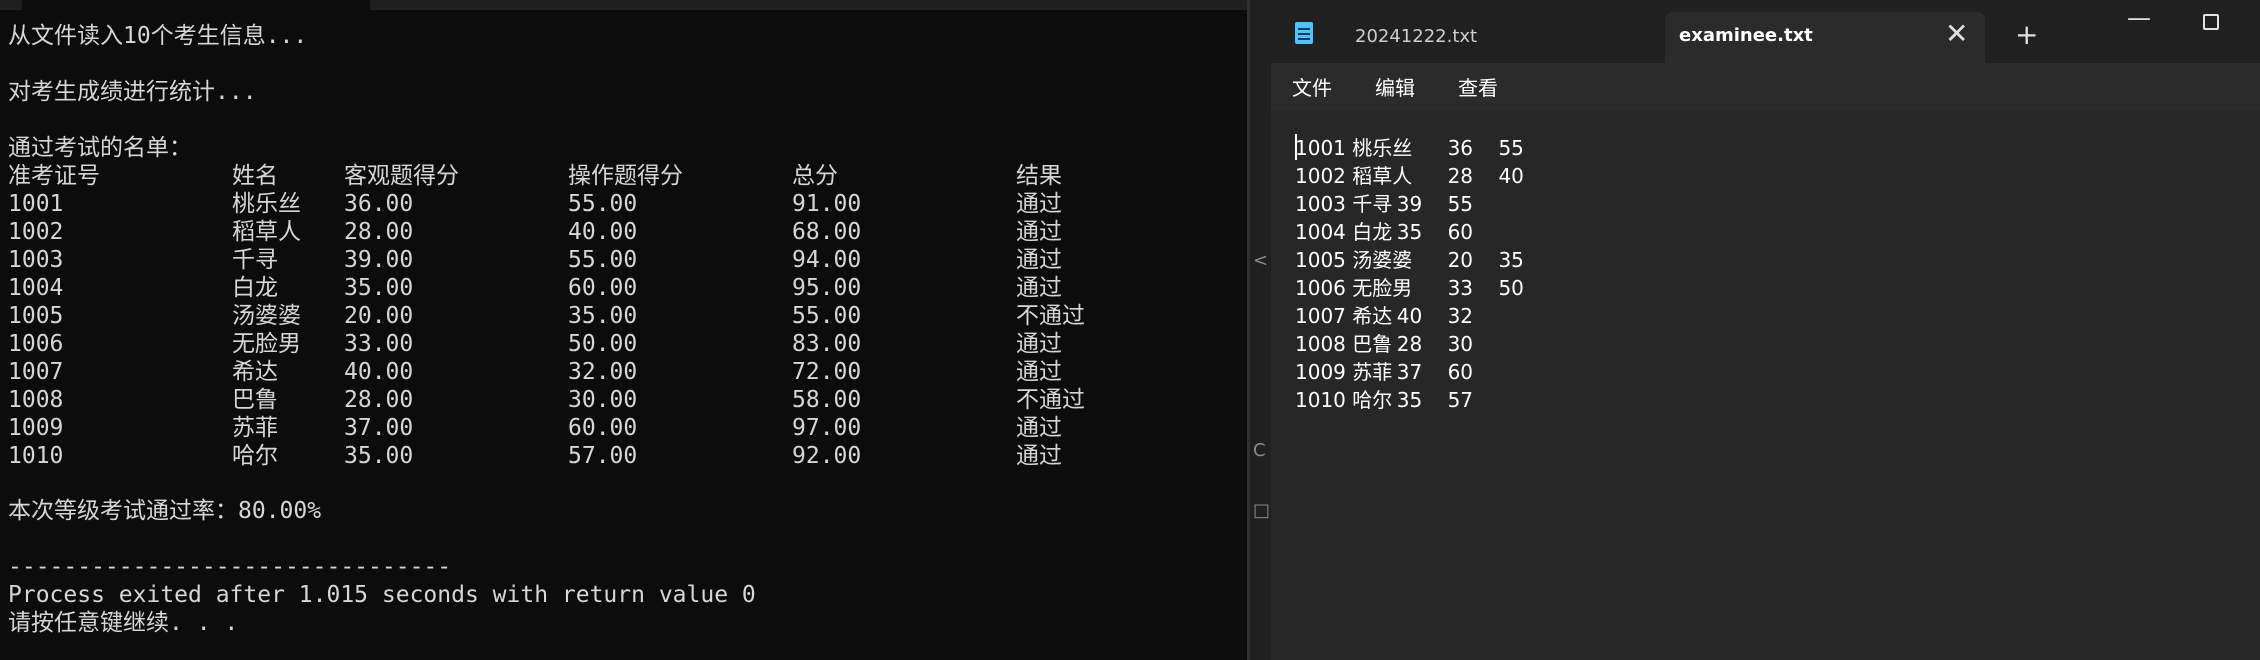 The width and height of the screenshot is (2260, 660). What do you see at coordinates (1248, 330) in the screenshot?
I see `window-edge` at bounding box center [1248, 330].